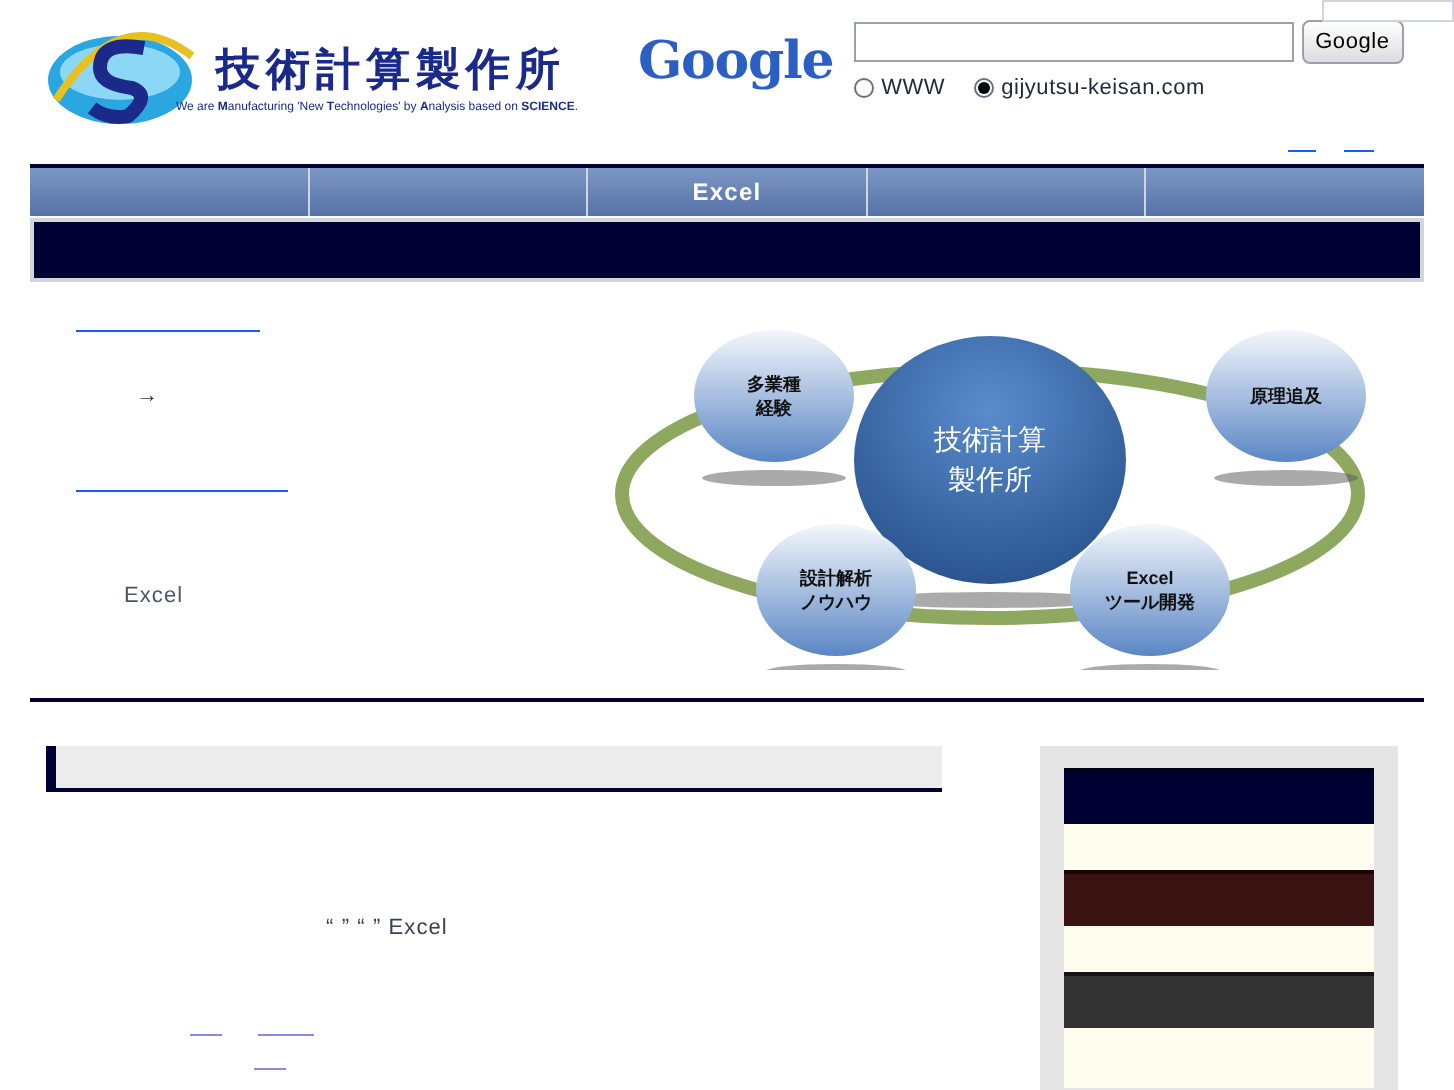 The image size is (1454, 1090). Describe the element at coordinates (836, 602) in the screenshot. I see `node-label: ノウハウ` at that location.